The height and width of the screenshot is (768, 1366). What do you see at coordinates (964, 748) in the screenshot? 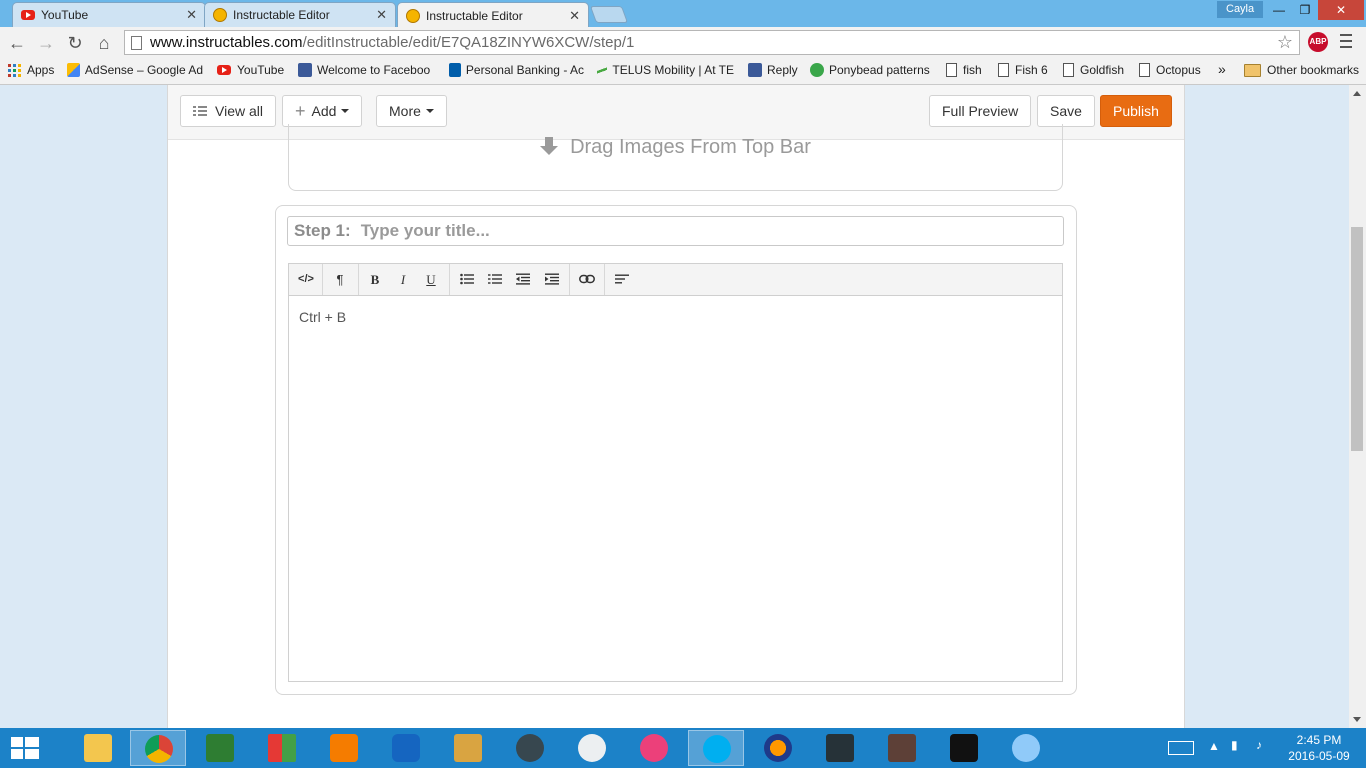
I see `taskbar-video-player` at bounding box center [964, 748].